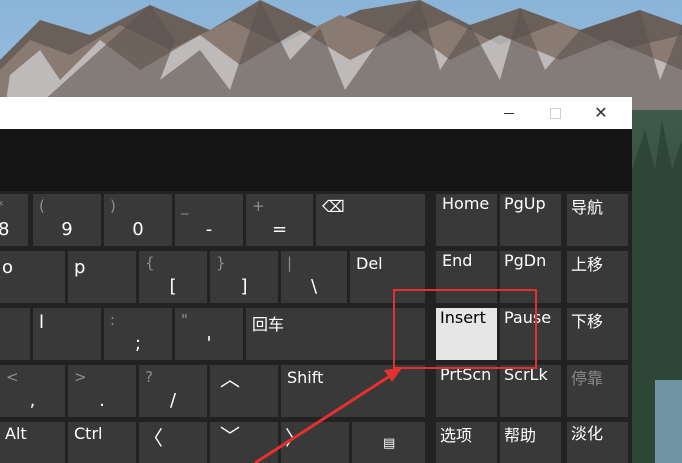 The image size is (682, 463). I want to click on key-pgup: PgUp, so click(530, 220).